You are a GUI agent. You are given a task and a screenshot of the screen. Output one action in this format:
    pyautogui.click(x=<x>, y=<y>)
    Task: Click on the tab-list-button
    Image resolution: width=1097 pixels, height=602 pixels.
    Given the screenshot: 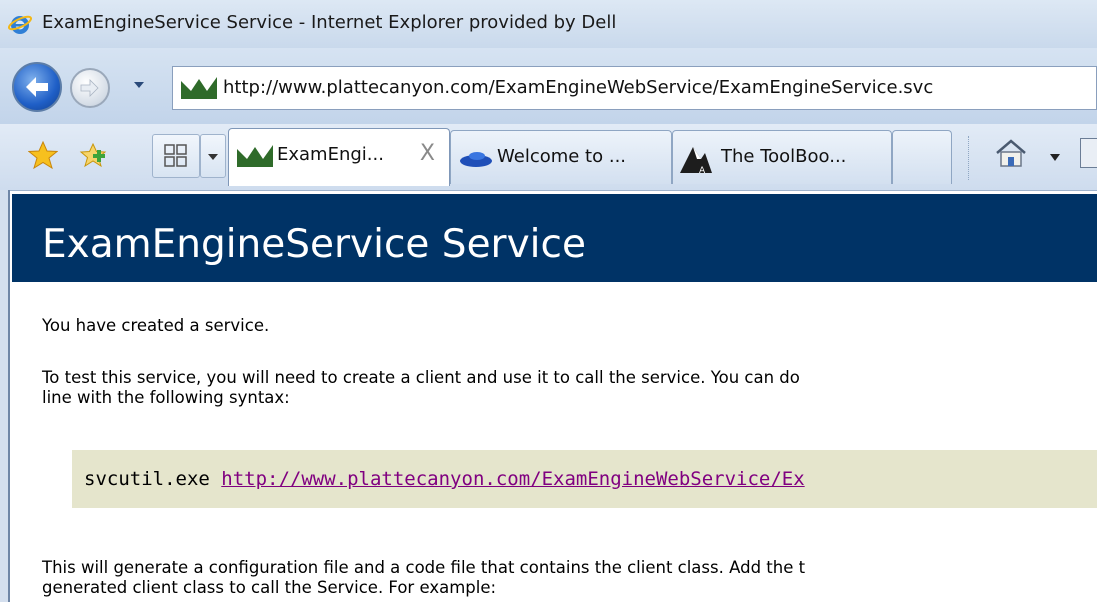 What is the action you would take?
    pyautogui.click(x=213, y=156)
    